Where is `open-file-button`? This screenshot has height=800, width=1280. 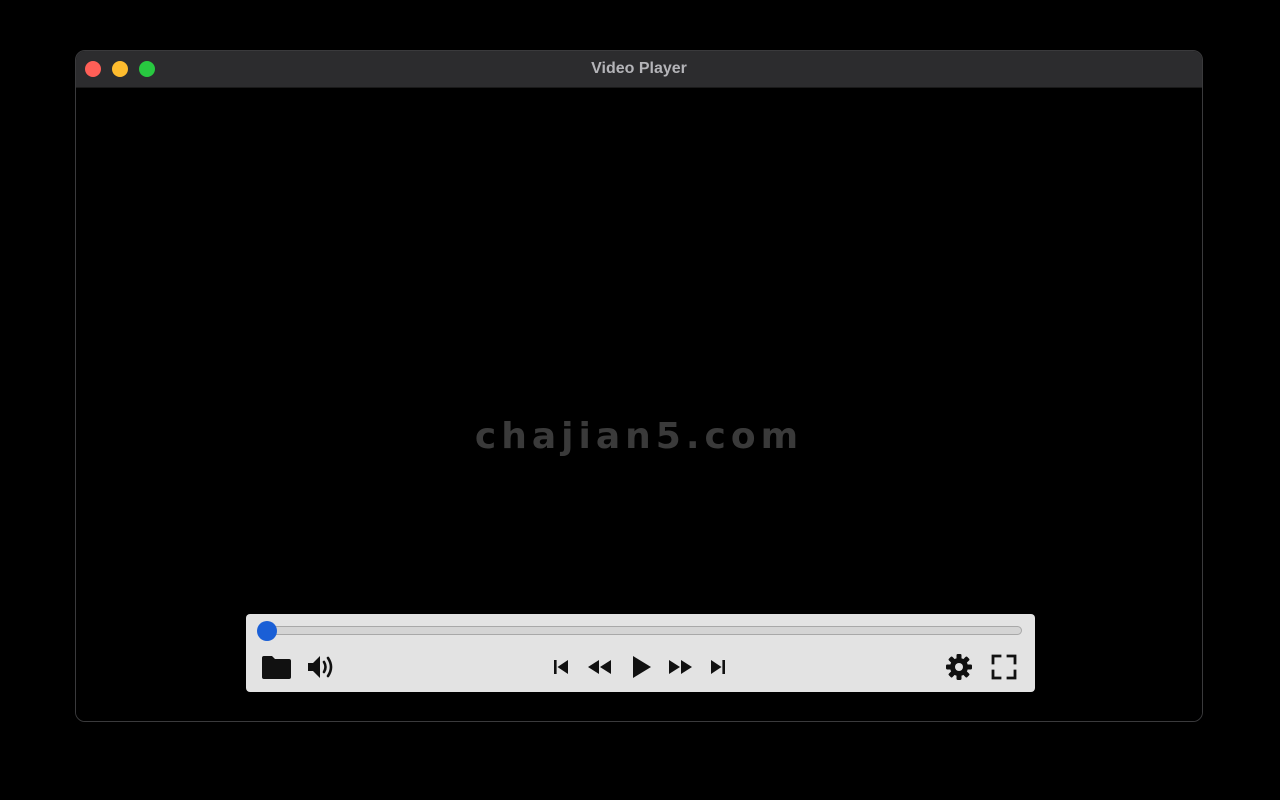
open-file-button is located at coordinates (276, 667).